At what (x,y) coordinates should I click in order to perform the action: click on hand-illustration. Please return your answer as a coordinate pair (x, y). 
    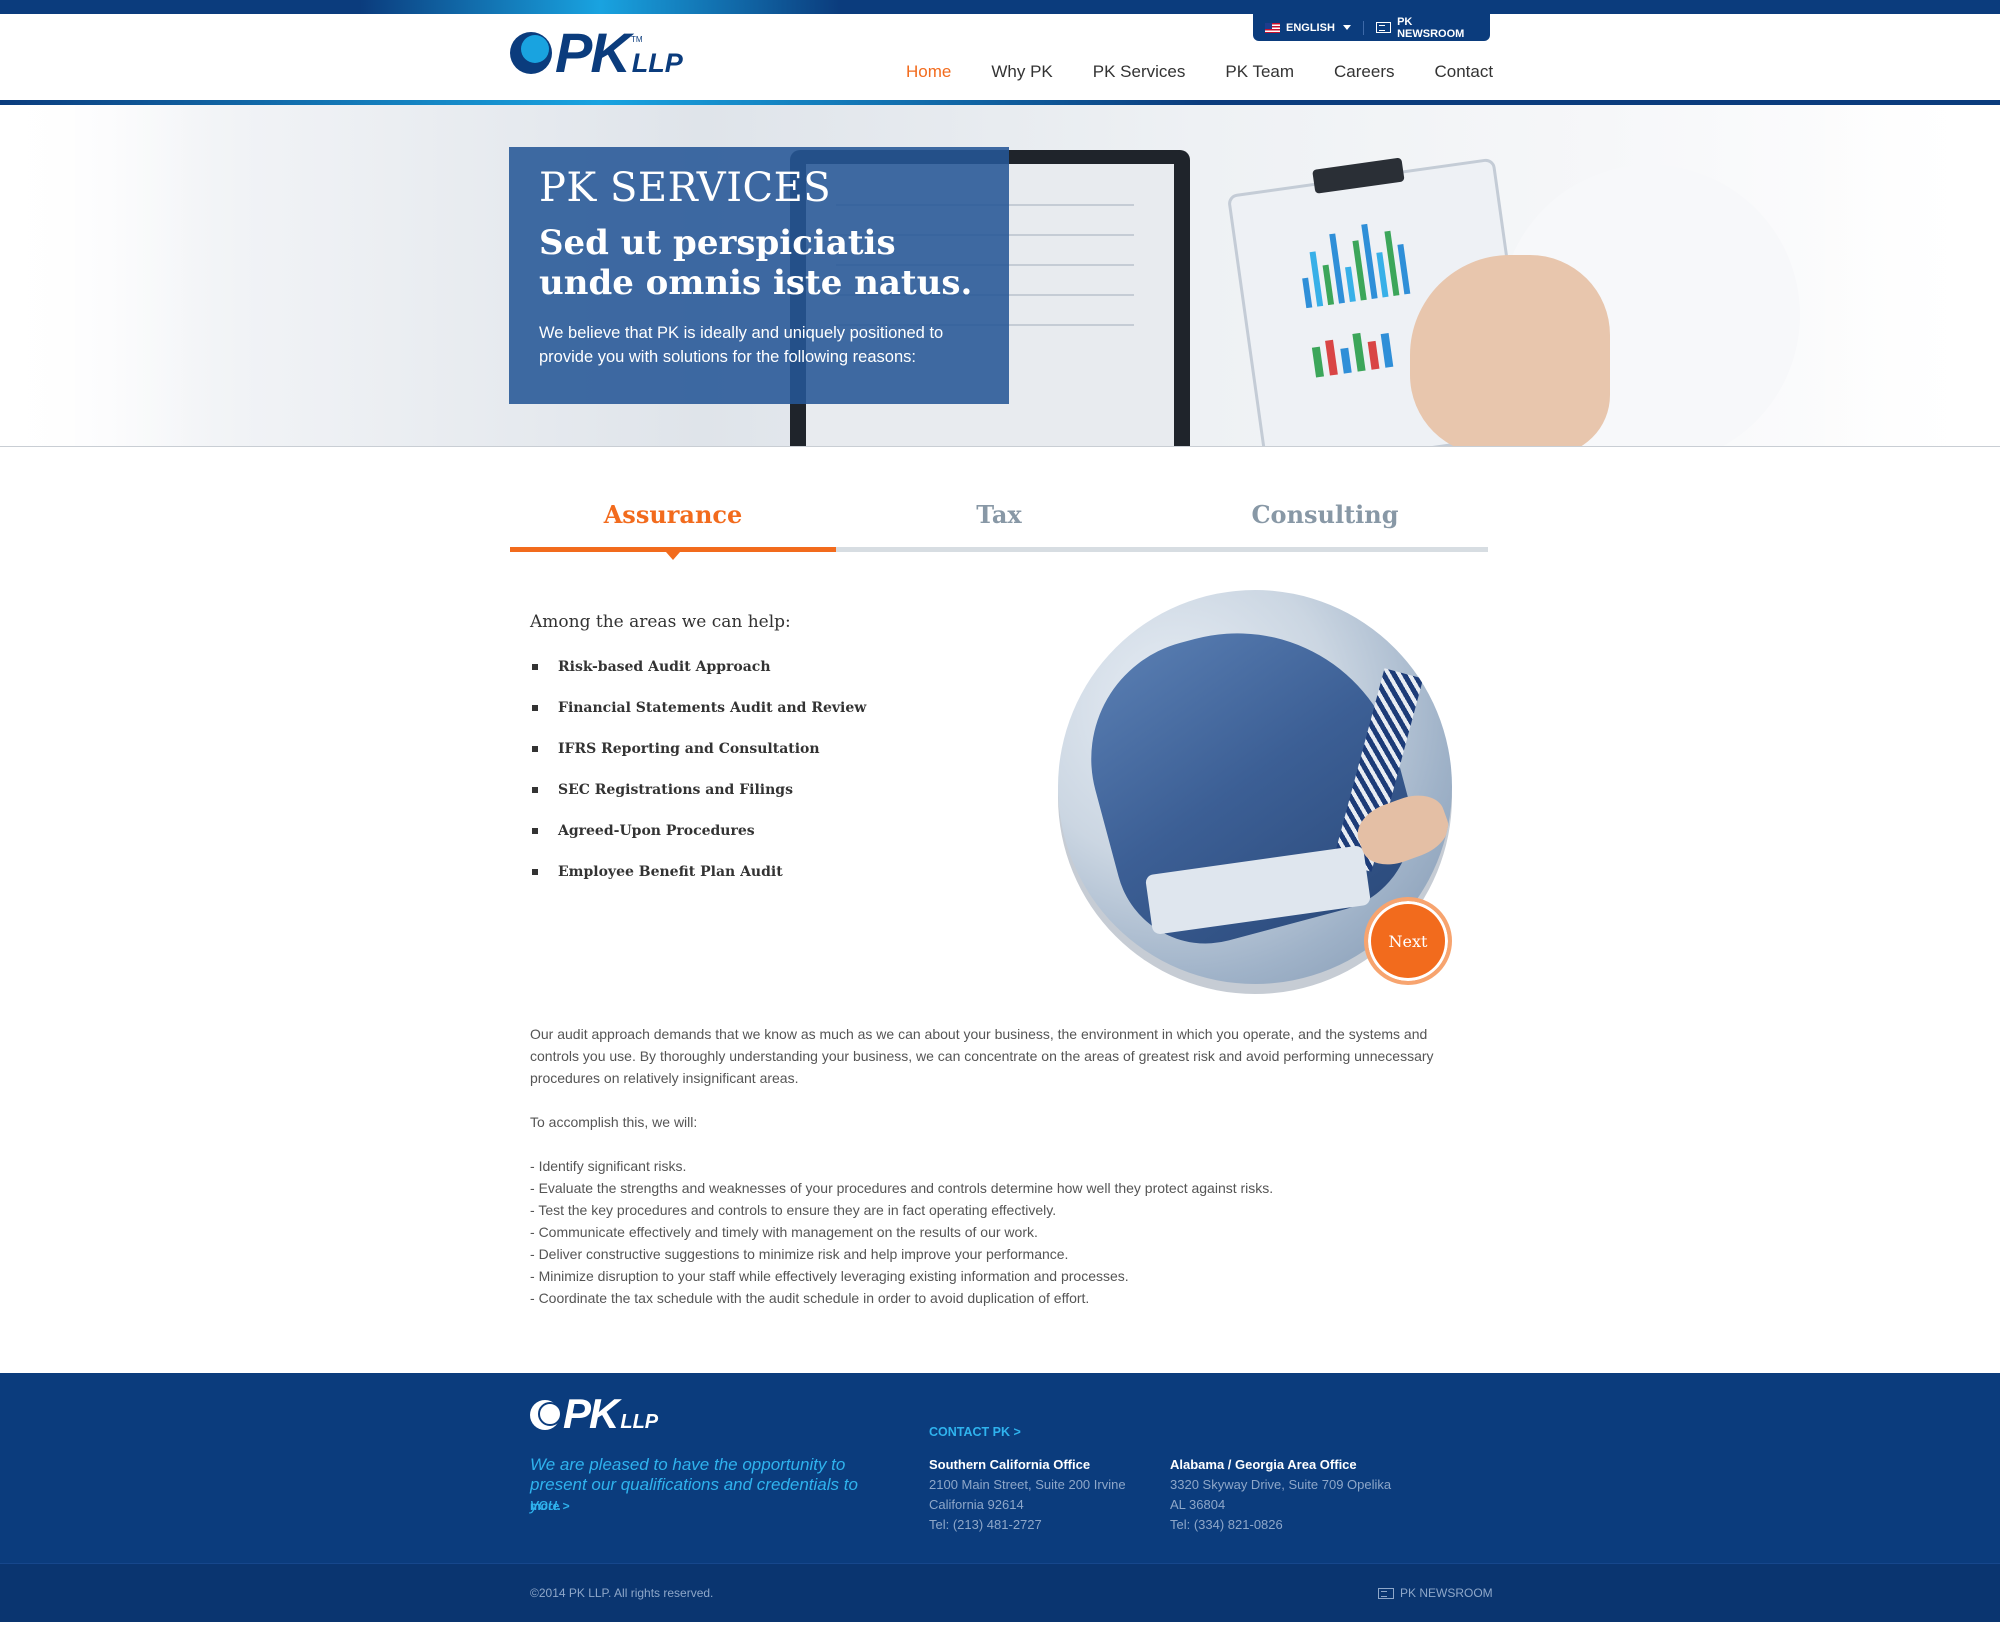
    Looking at the image, I should click on (1510, 351).